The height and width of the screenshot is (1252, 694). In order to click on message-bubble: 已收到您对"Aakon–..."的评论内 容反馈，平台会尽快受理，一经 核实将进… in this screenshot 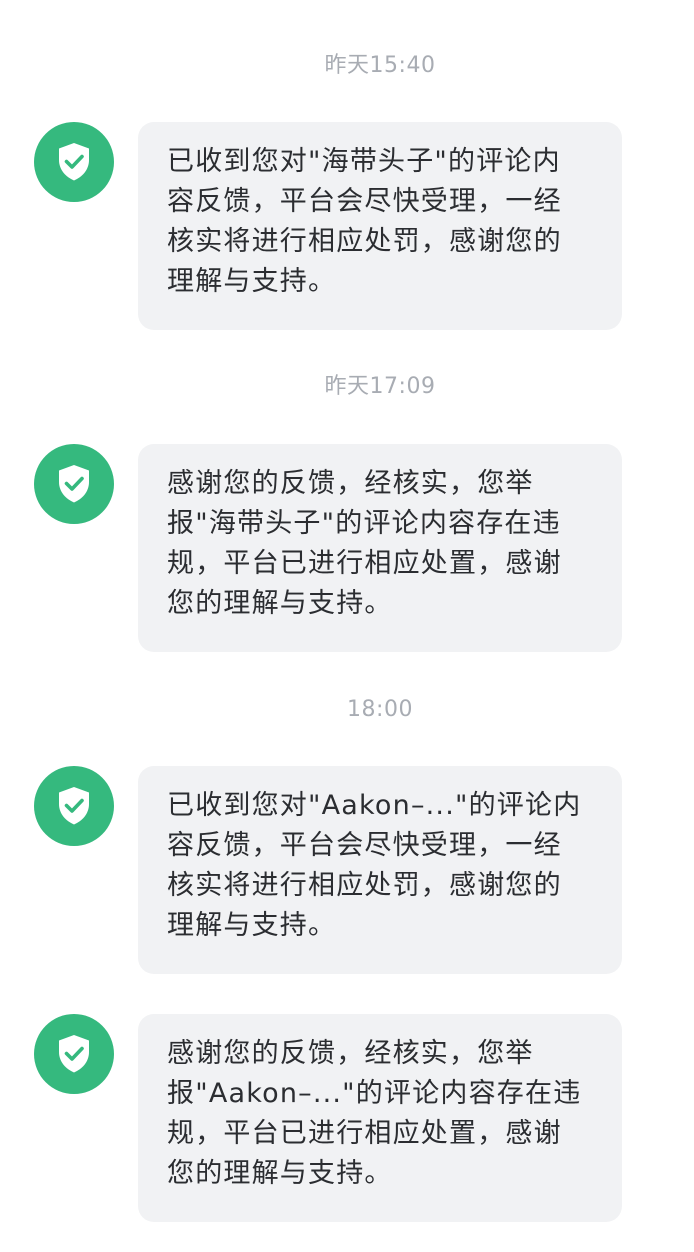, I will do `click(380, 870)`.